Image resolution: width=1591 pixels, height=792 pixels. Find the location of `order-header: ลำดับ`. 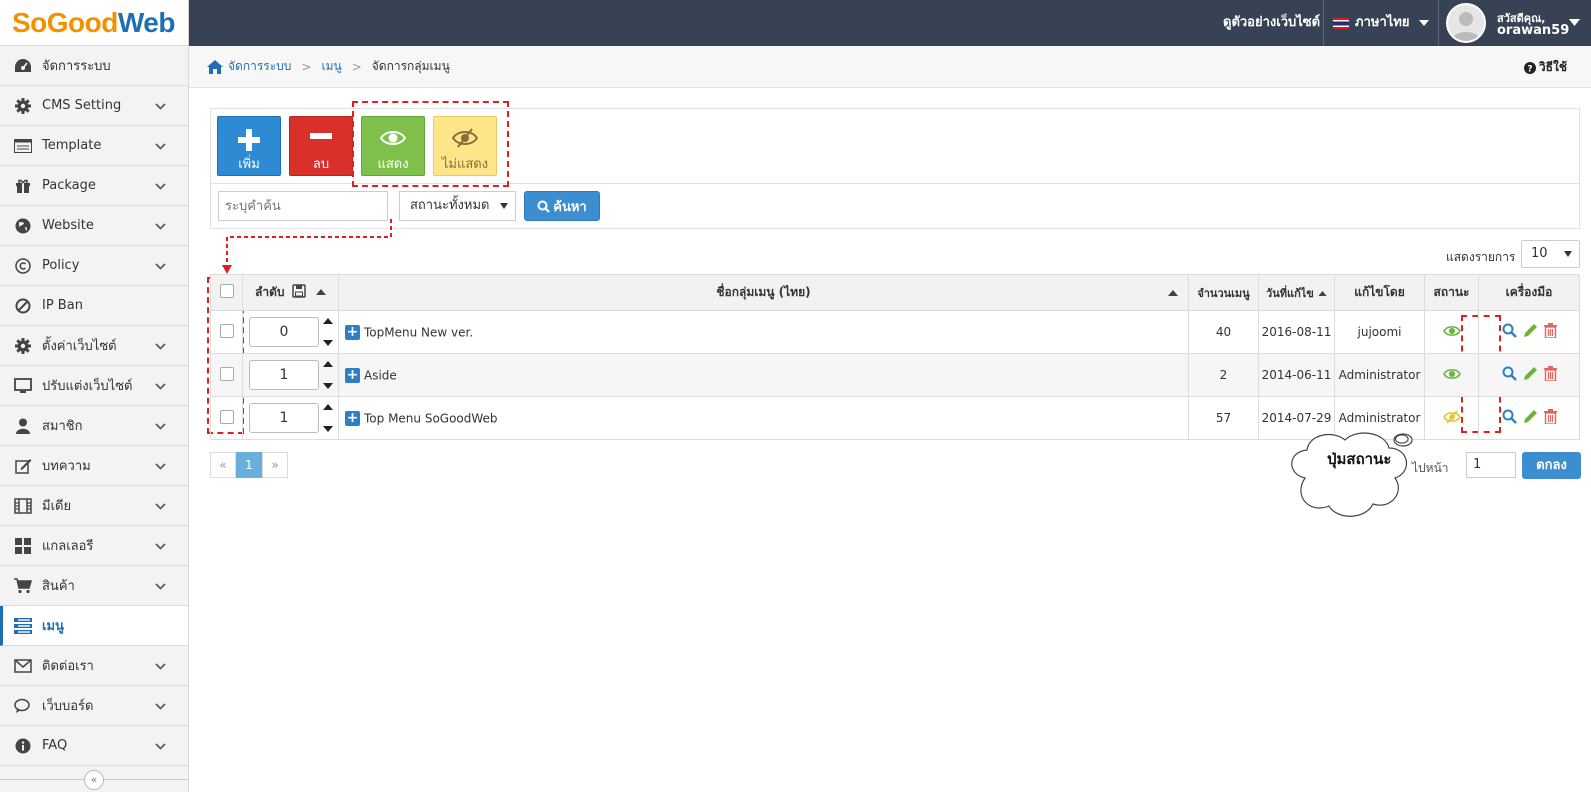

order-header: ลำดับ is located at coordinates (290, 292).